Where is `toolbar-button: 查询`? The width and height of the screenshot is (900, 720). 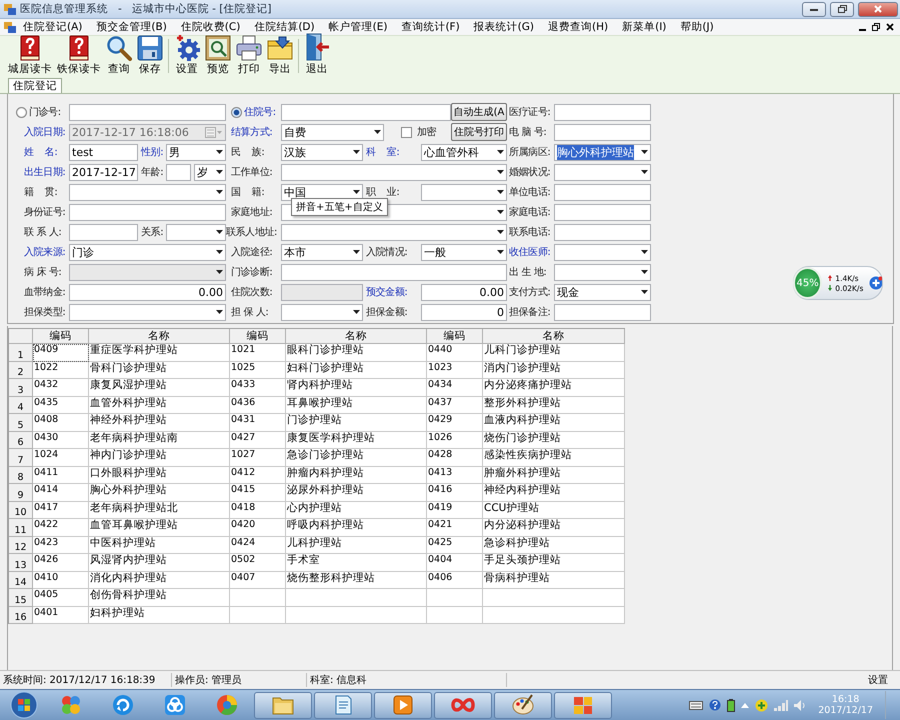
toolbar-button: 查询 is located at coordinates (119, 55).